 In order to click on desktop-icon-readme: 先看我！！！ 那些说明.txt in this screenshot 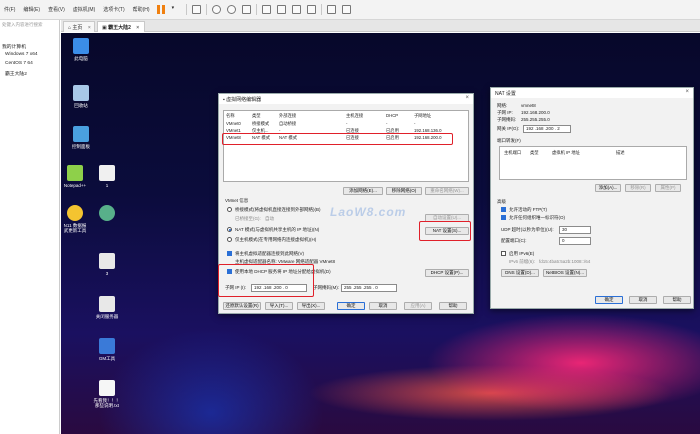, I will do `click(107, 394)`.